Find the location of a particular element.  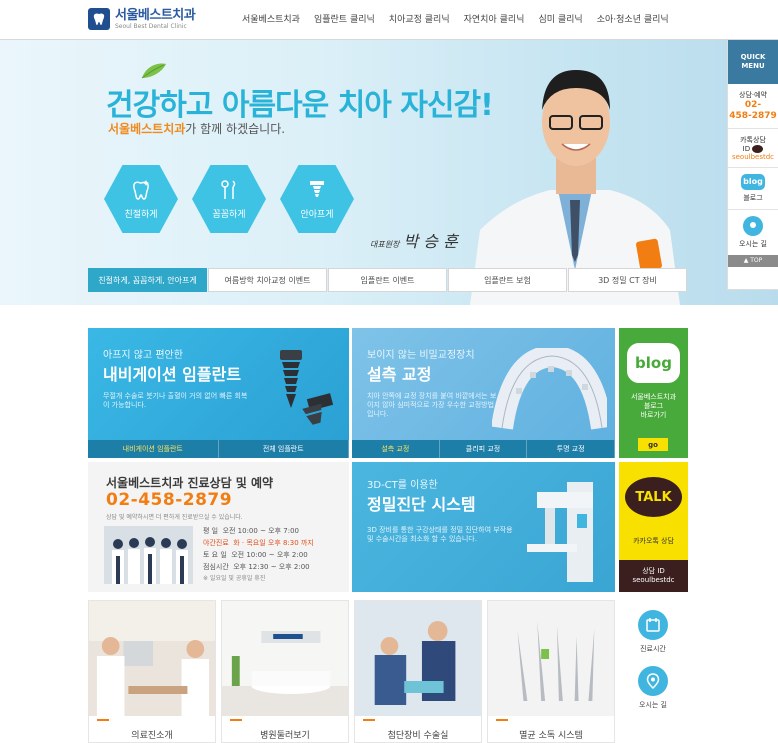

card-desc: 무절개 수술로 붓기나 출혈이 거의 없어 빠른 회복이 가능합니다. is located at coordinates (175, 400).